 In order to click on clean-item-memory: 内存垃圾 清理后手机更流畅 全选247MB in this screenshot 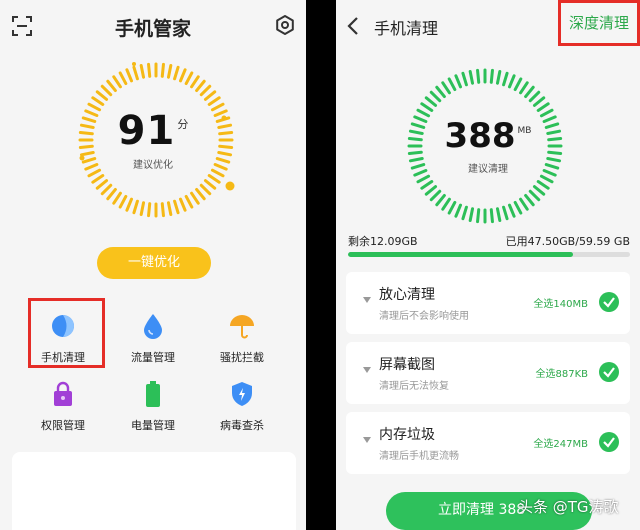, I will do `click(488, 443)`.